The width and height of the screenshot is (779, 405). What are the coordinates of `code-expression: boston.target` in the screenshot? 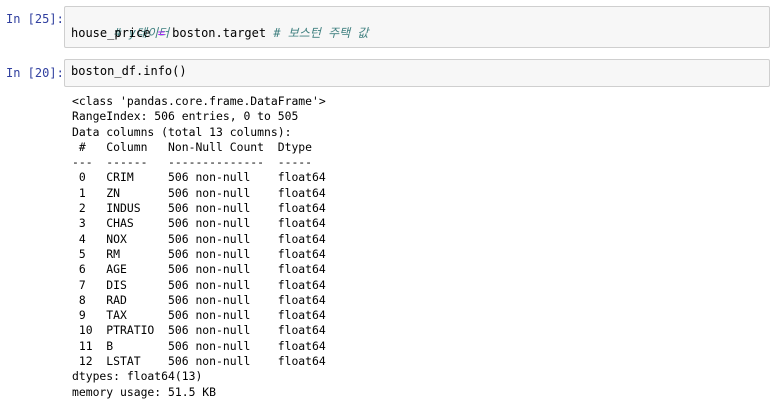 It's located at (219, 33).